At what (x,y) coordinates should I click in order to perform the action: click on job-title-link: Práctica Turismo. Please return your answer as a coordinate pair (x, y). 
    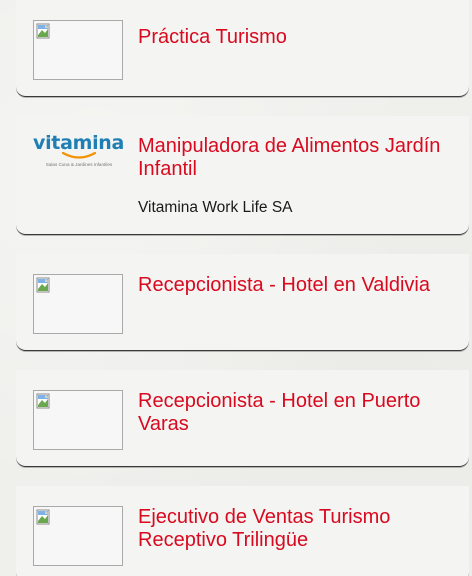
    Looking at the image, I should click on (297, 37).